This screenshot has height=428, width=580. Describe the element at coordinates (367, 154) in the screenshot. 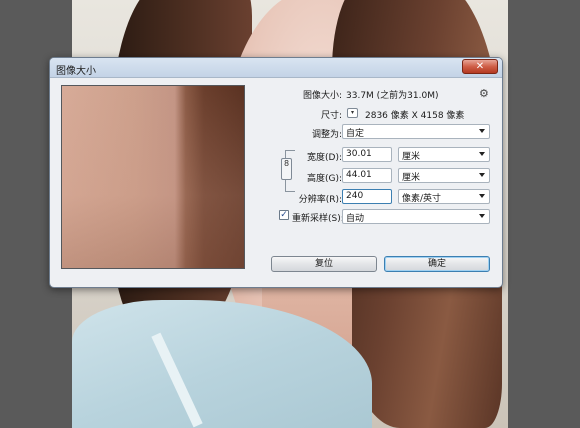

I see `width-input: 30.01` at that location.